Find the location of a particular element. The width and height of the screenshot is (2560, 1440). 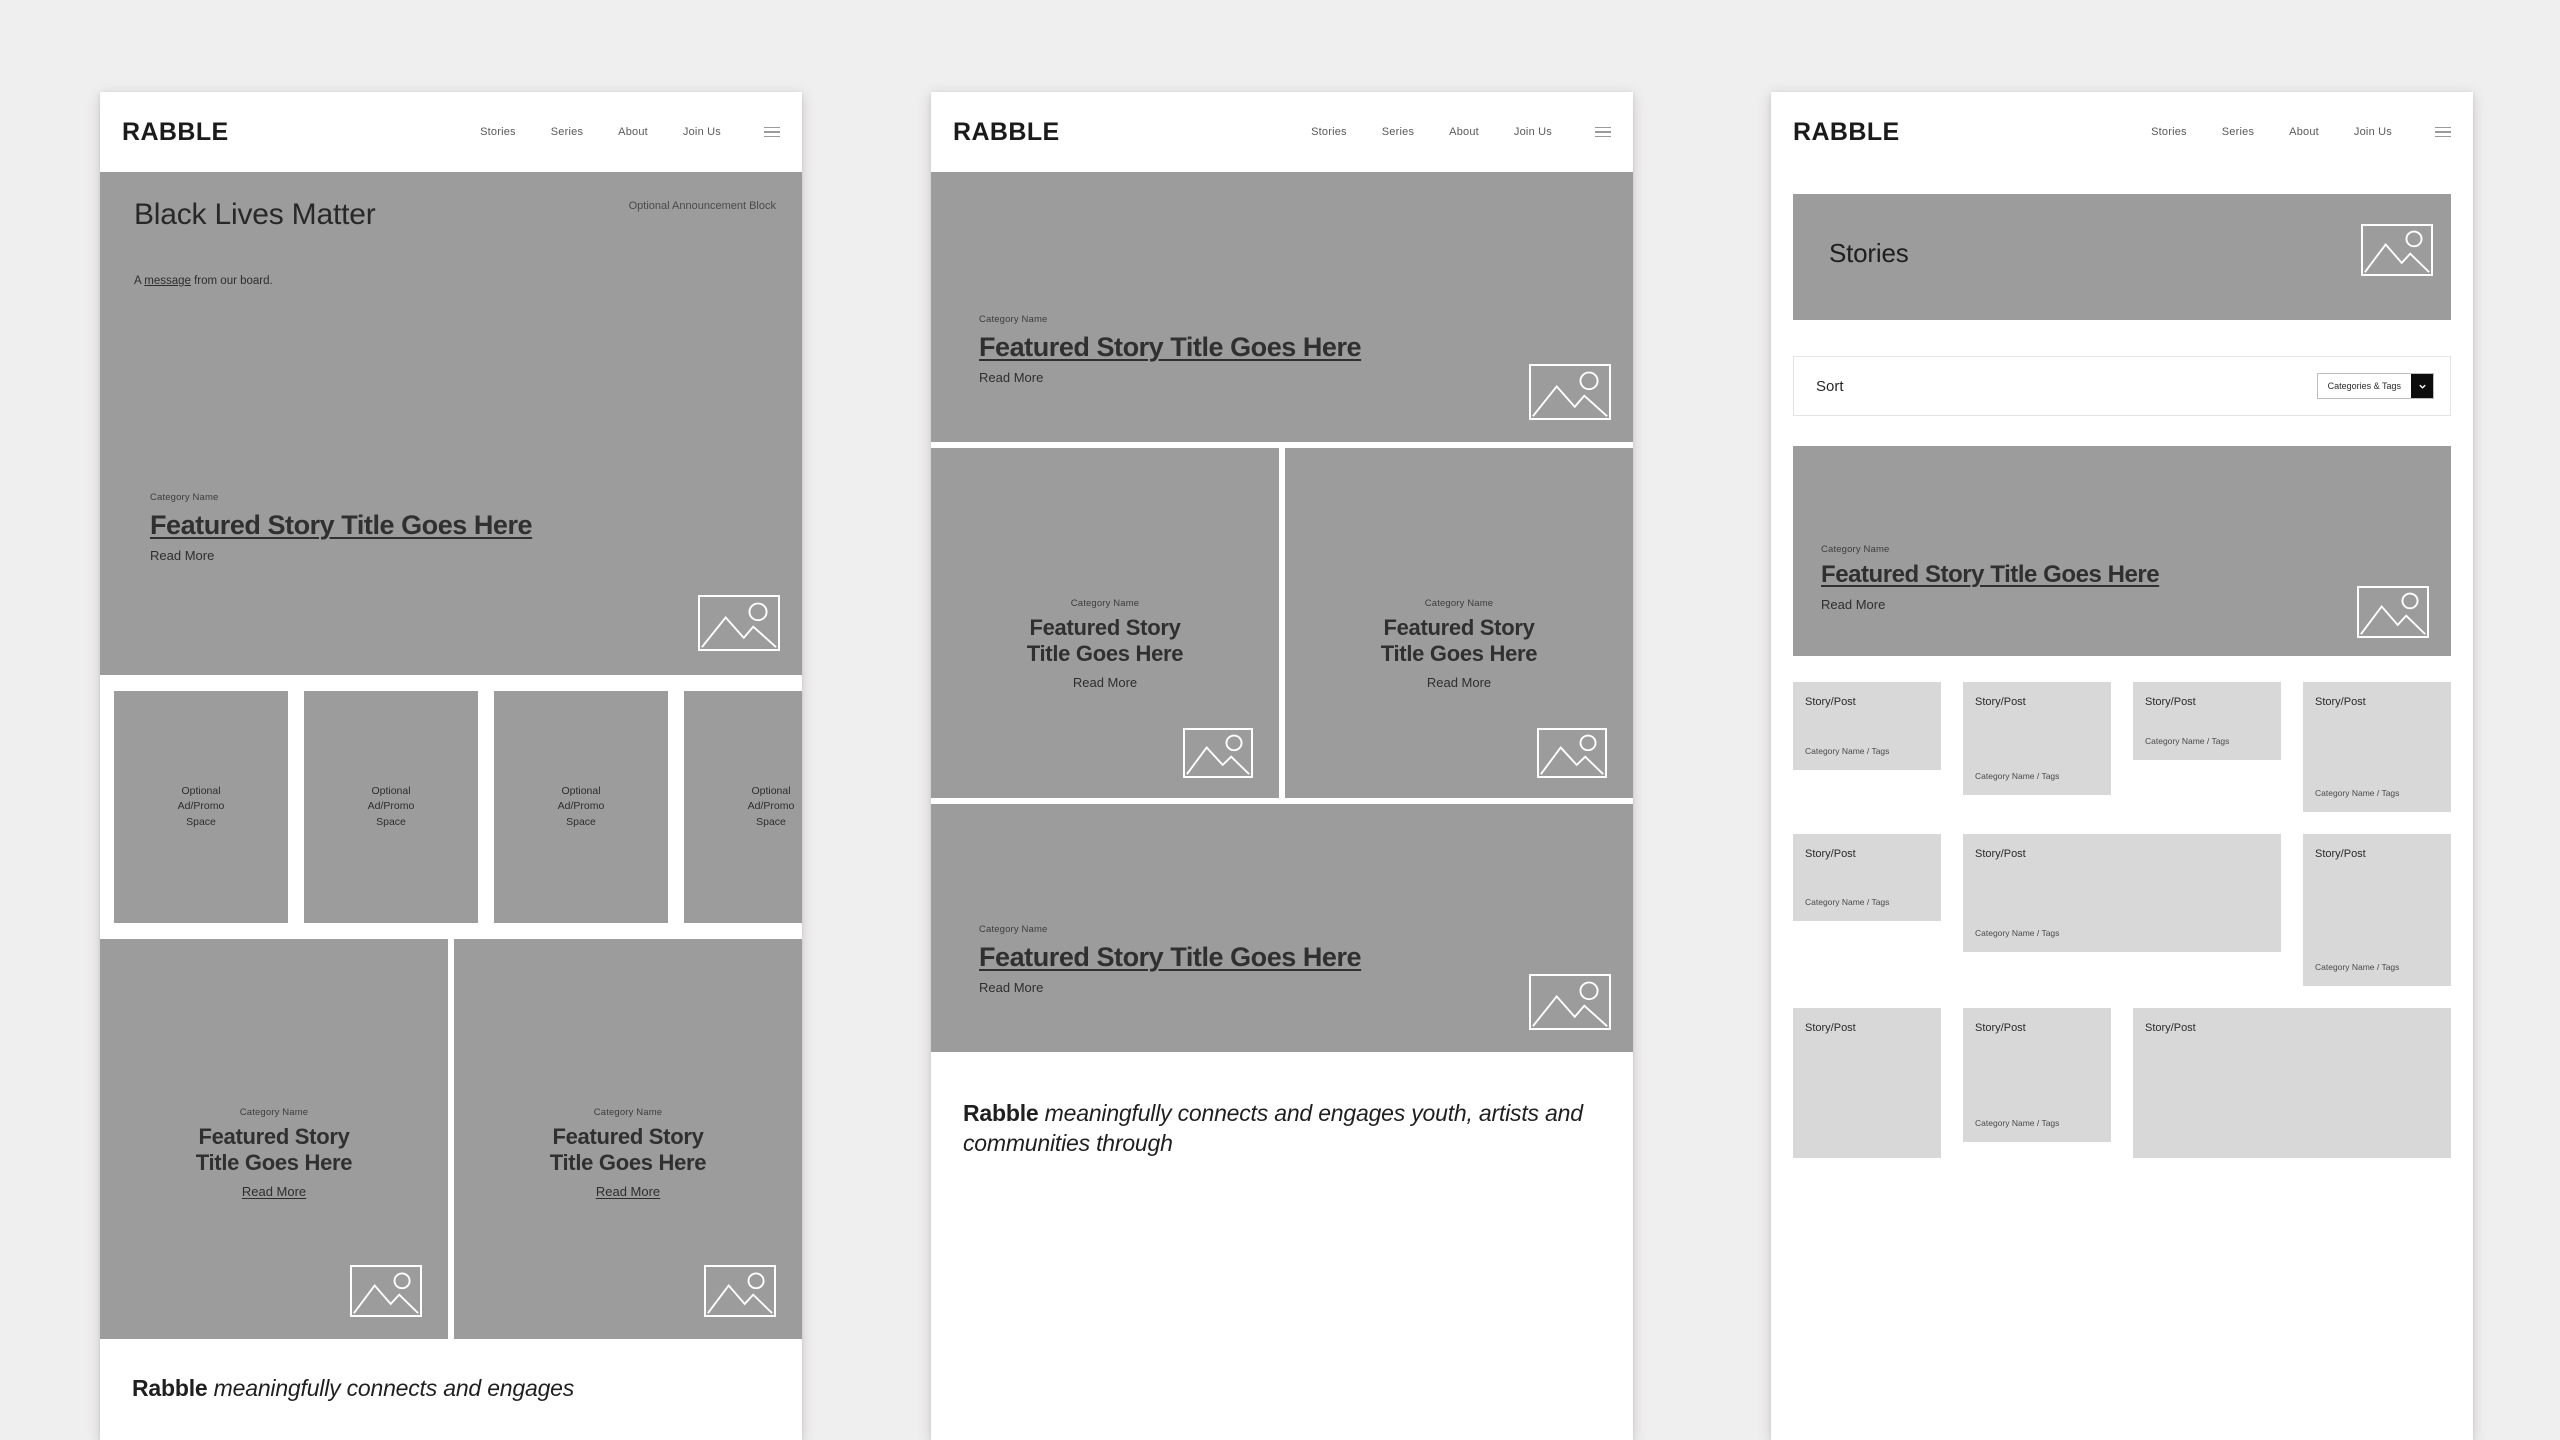

band-read-more: Read More is located at coordinates (1170, 987).